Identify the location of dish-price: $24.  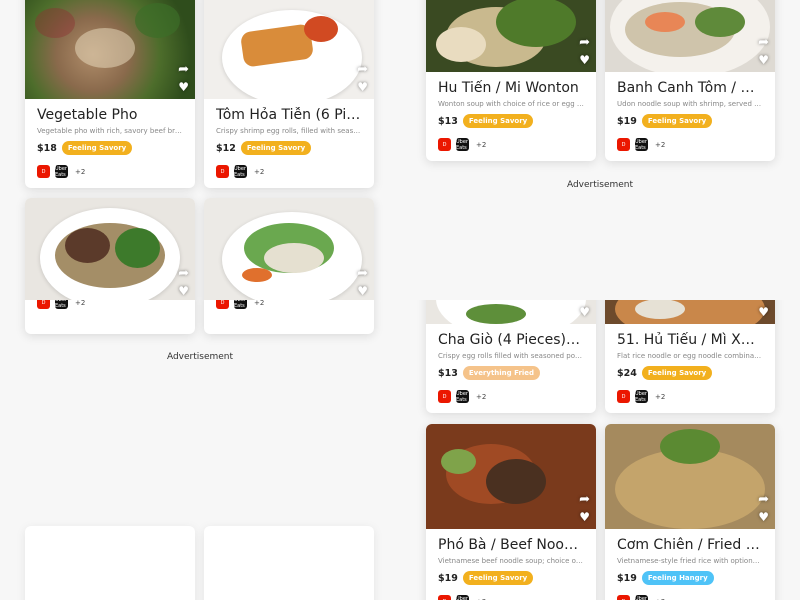
(627, 373).